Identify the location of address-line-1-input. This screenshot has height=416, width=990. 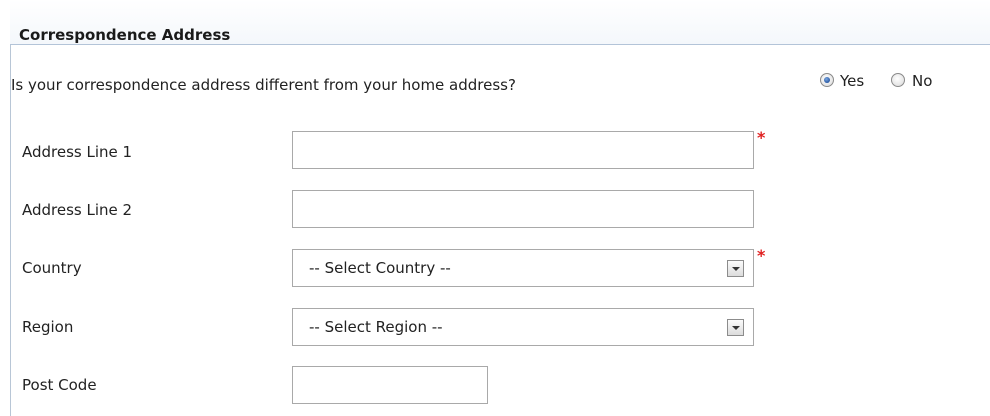
(523, 150).